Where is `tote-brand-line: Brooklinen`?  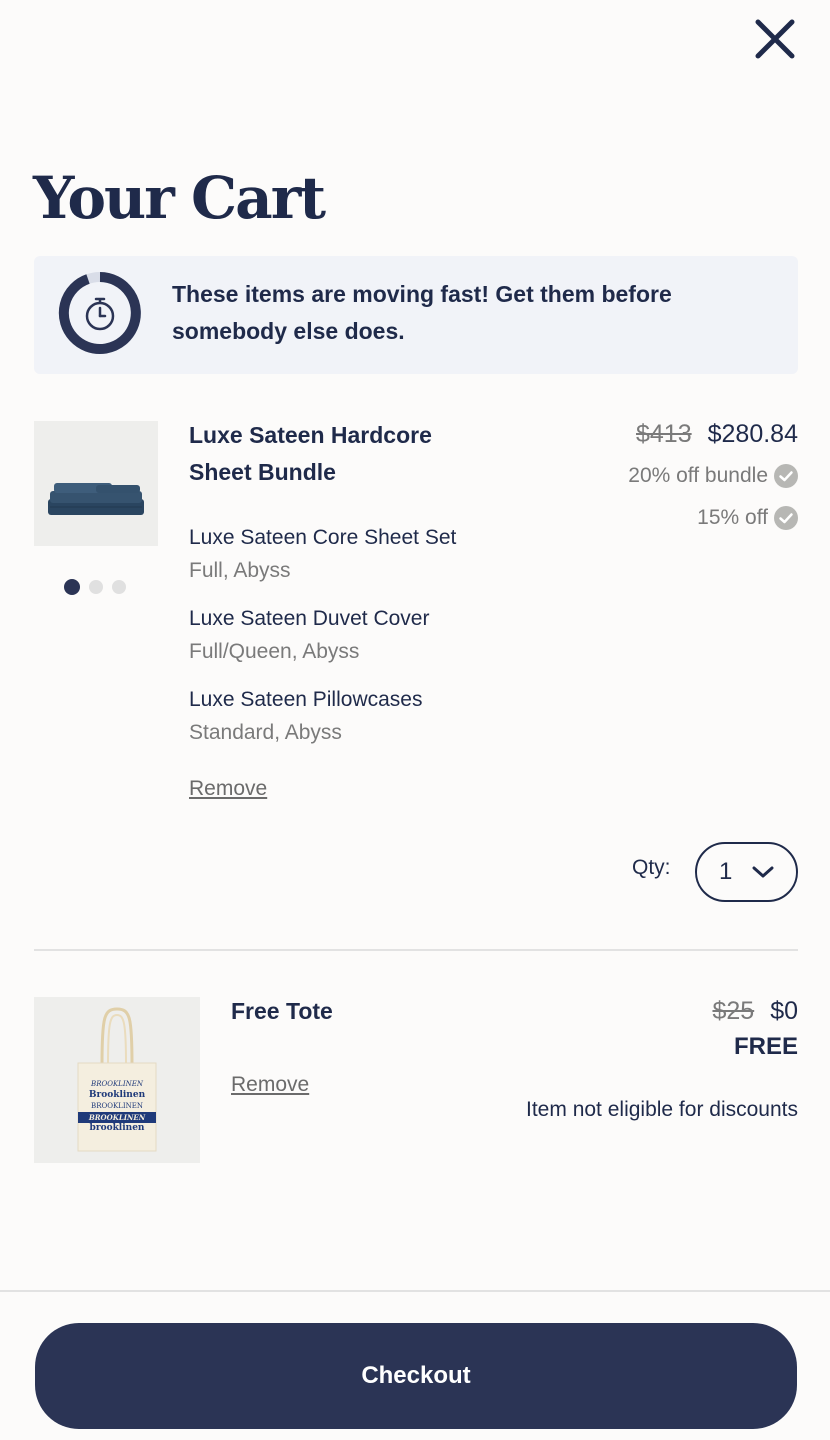 tote-brand-line: Brooklinen is located at coordinates (117, 1095).